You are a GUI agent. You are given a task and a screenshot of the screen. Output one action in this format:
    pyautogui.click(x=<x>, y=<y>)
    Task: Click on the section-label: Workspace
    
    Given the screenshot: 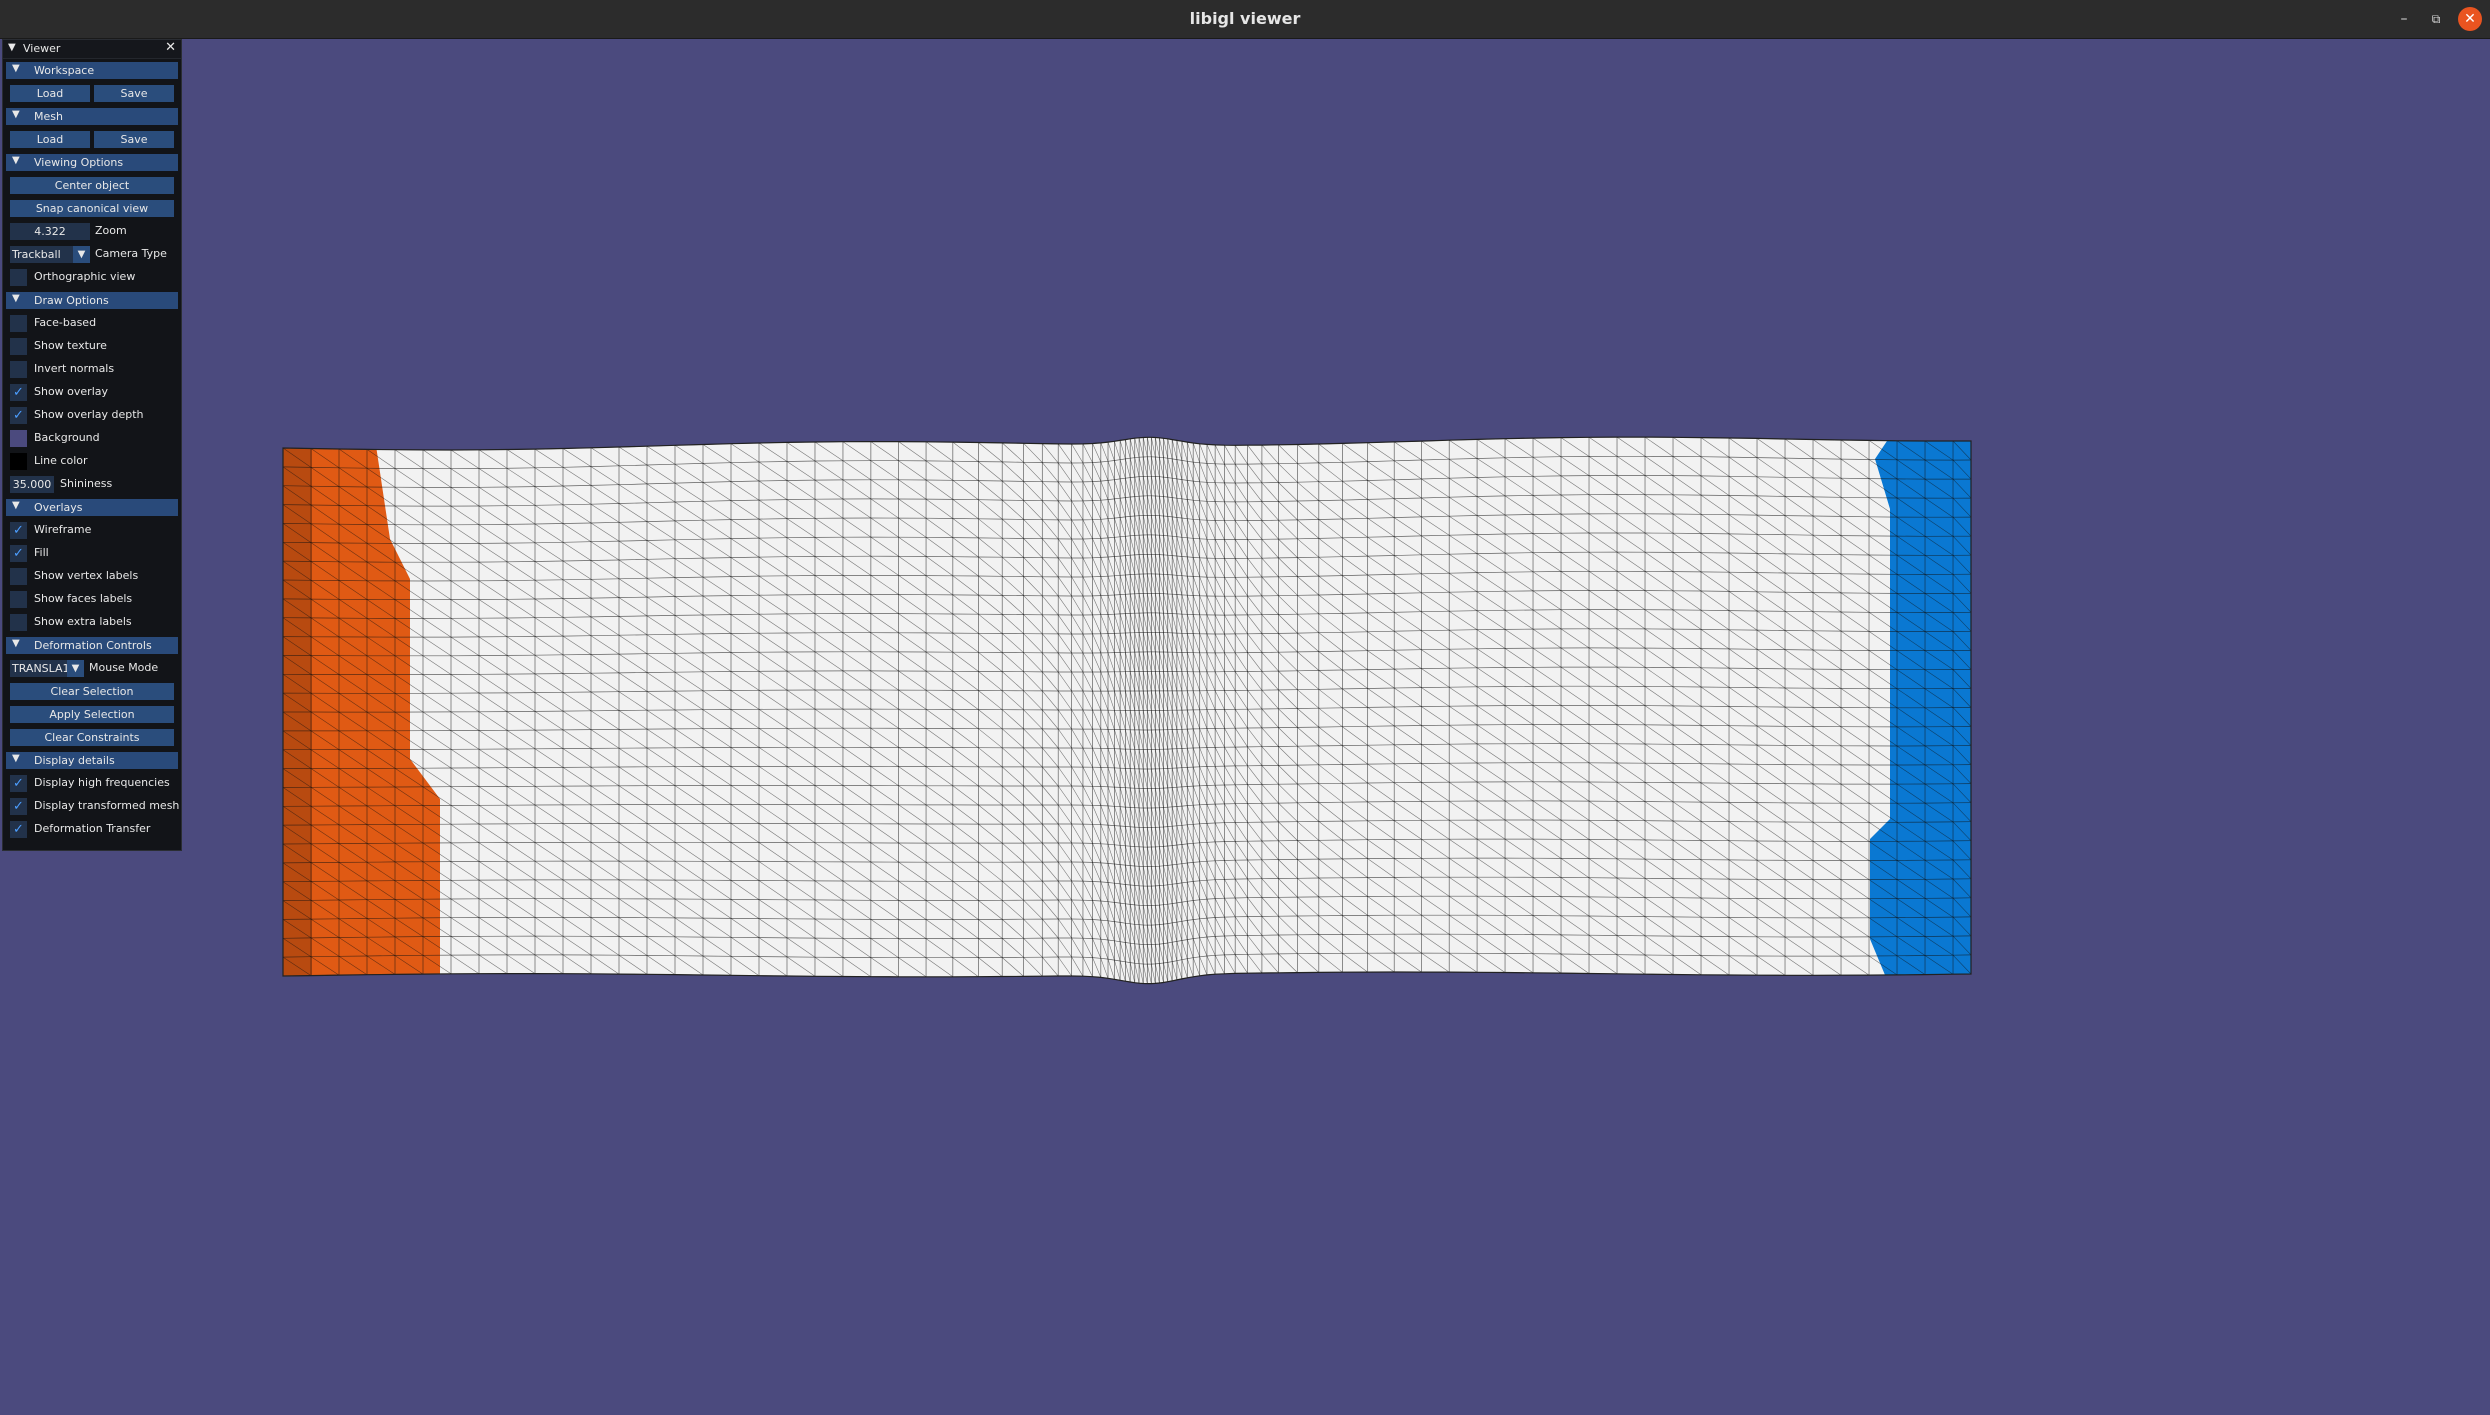 What is the action you would take?
    pyautogui.click(x=64, y=70)
    